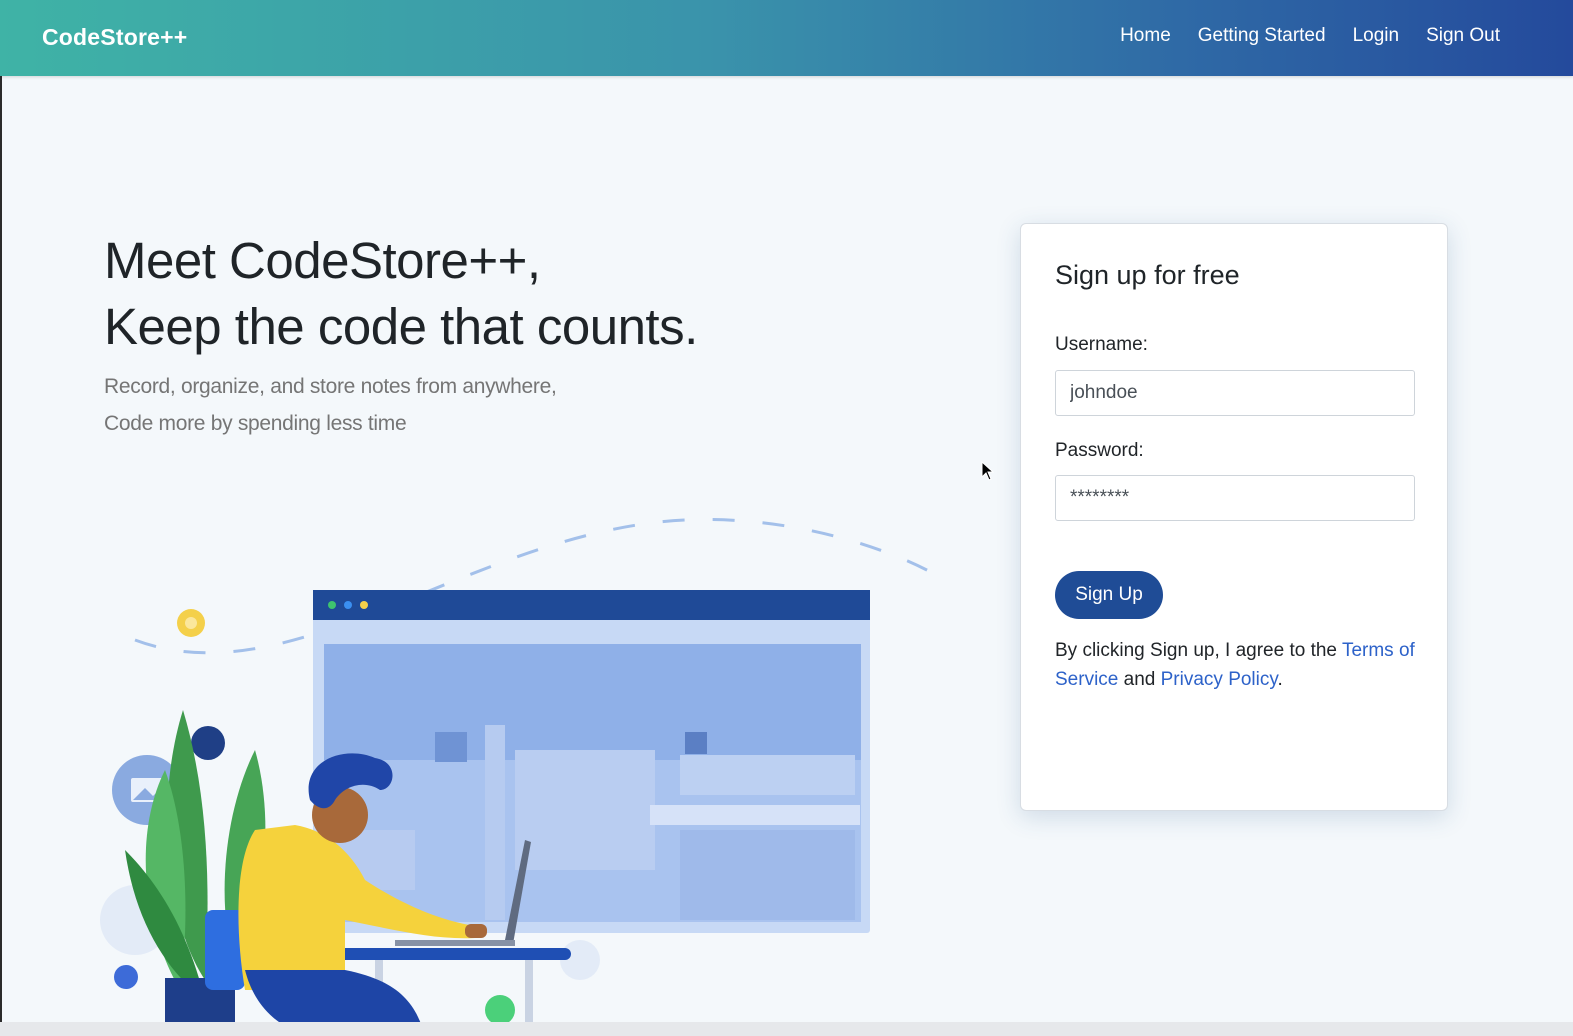 The width and height of the screenshot is (1573, 1036). I want to click on hero-title-line2: Keep the code that counts., so click(401, 326).